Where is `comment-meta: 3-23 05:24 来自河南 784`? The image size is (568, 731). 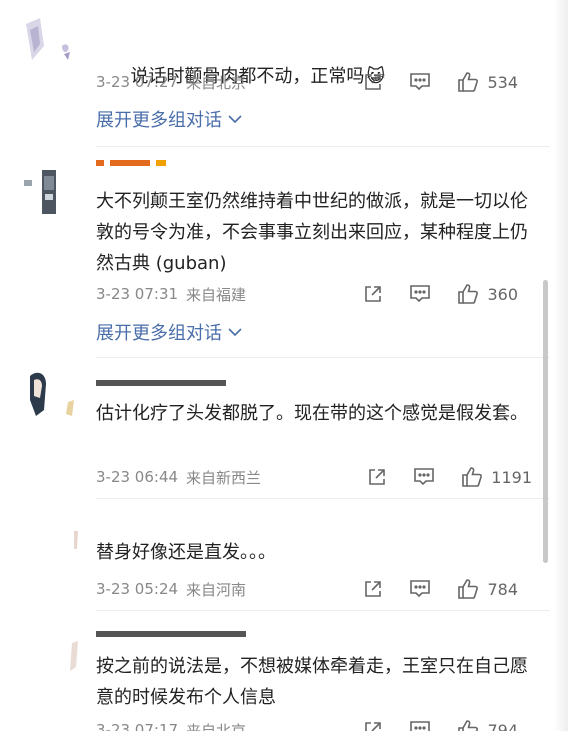 comment-meta: 3-23 05:24 来自河南 784 is located at coordinates (322, 589).